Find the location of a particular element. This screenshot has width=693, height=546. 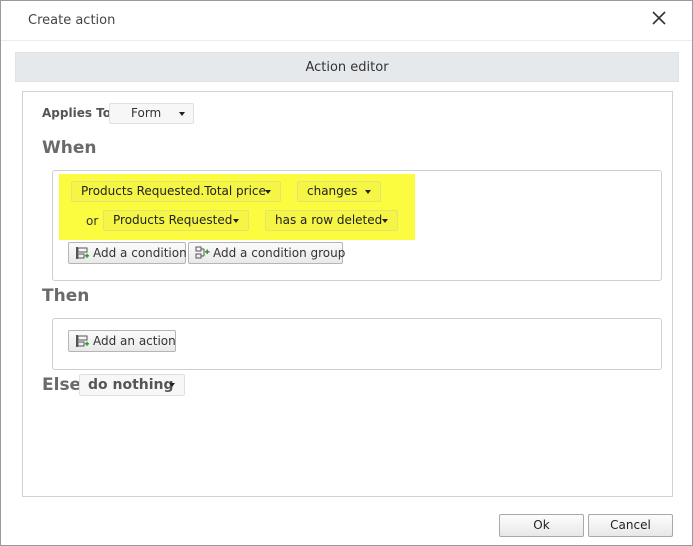

condition-1-field: Products Requested.Total price is located at coordinates (173, 191).